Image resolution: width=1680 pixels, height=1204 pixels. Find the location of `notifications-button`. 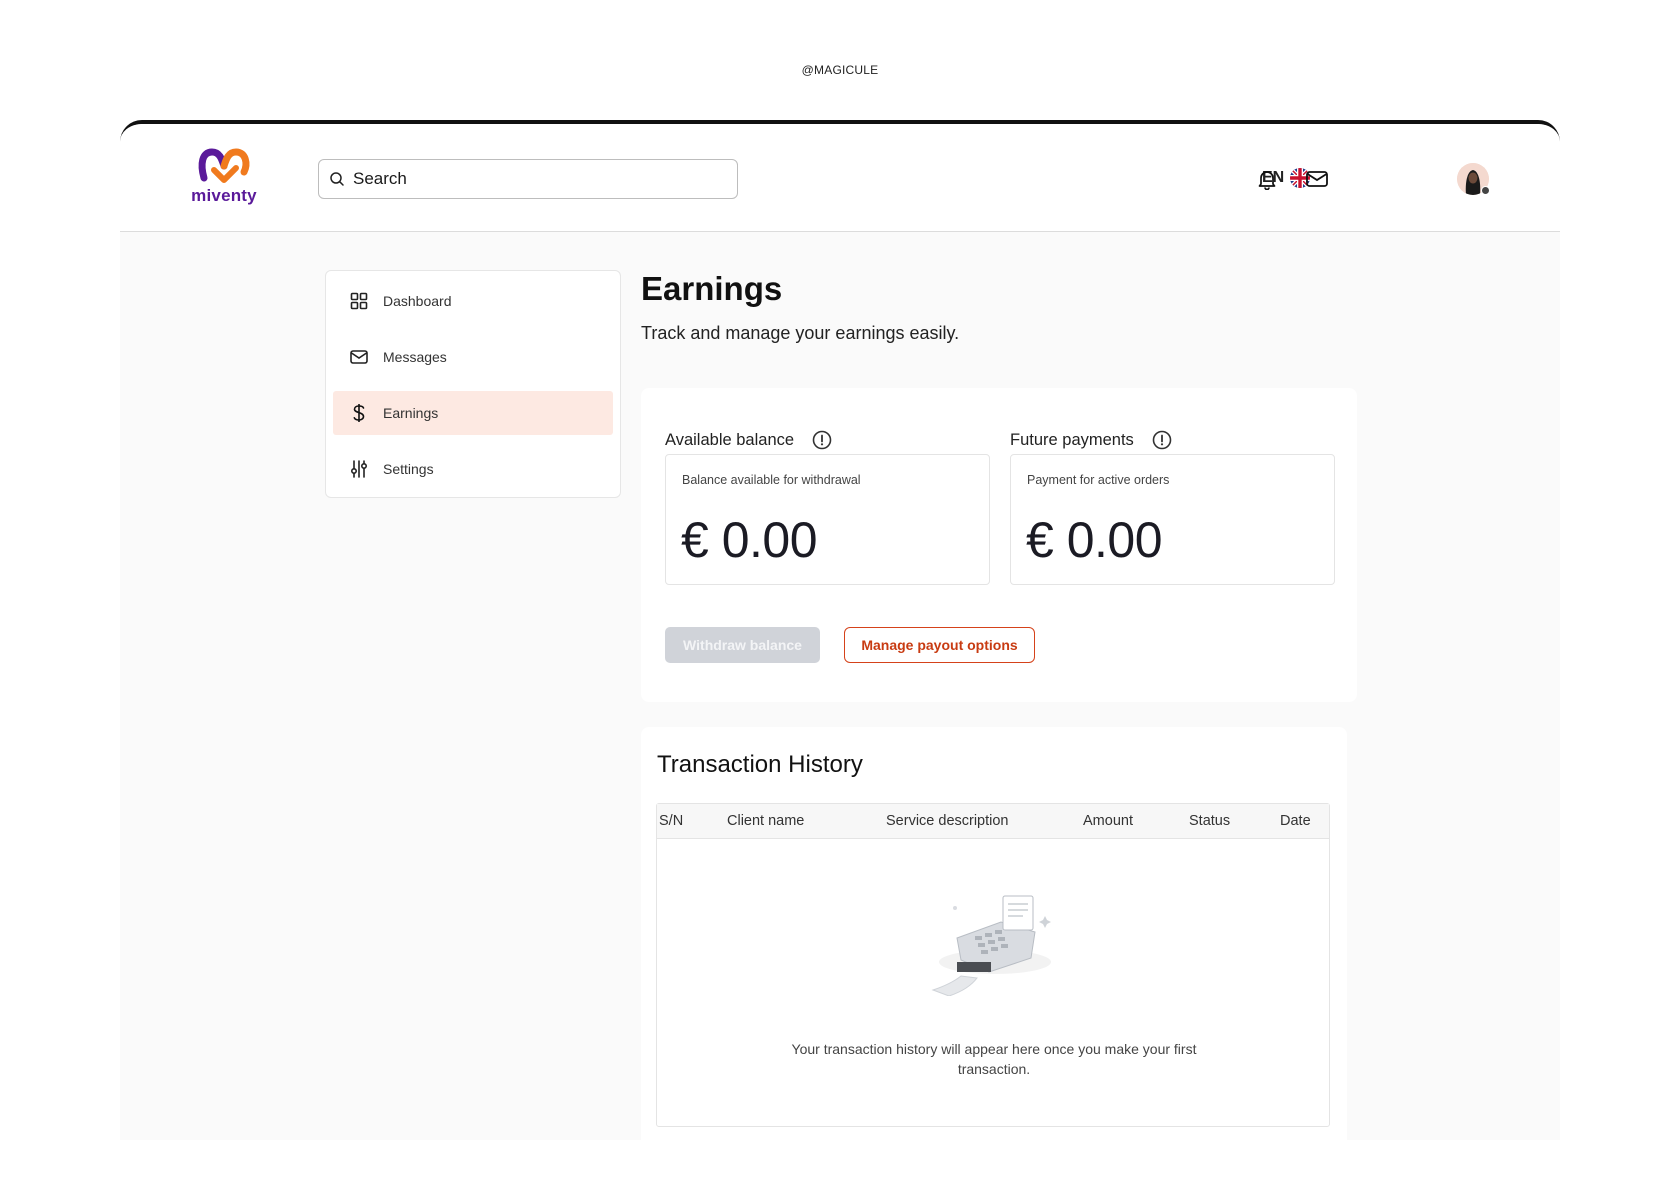

notifications-button is located at coordinates (1267, 179).